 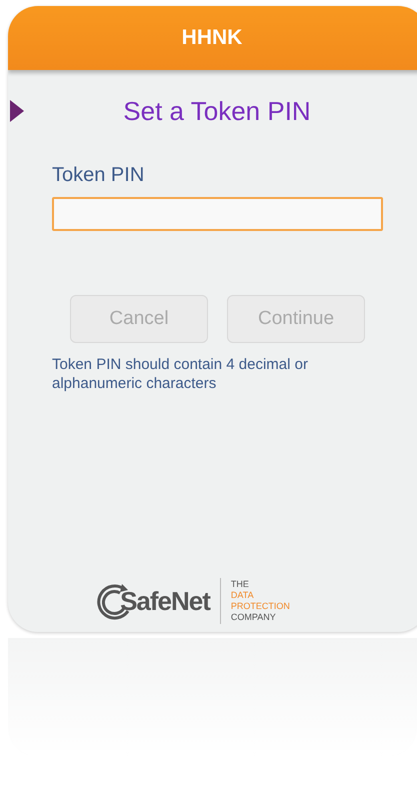 I want to click on tagline-text: PROTECTION, so click(x=260, y=606).